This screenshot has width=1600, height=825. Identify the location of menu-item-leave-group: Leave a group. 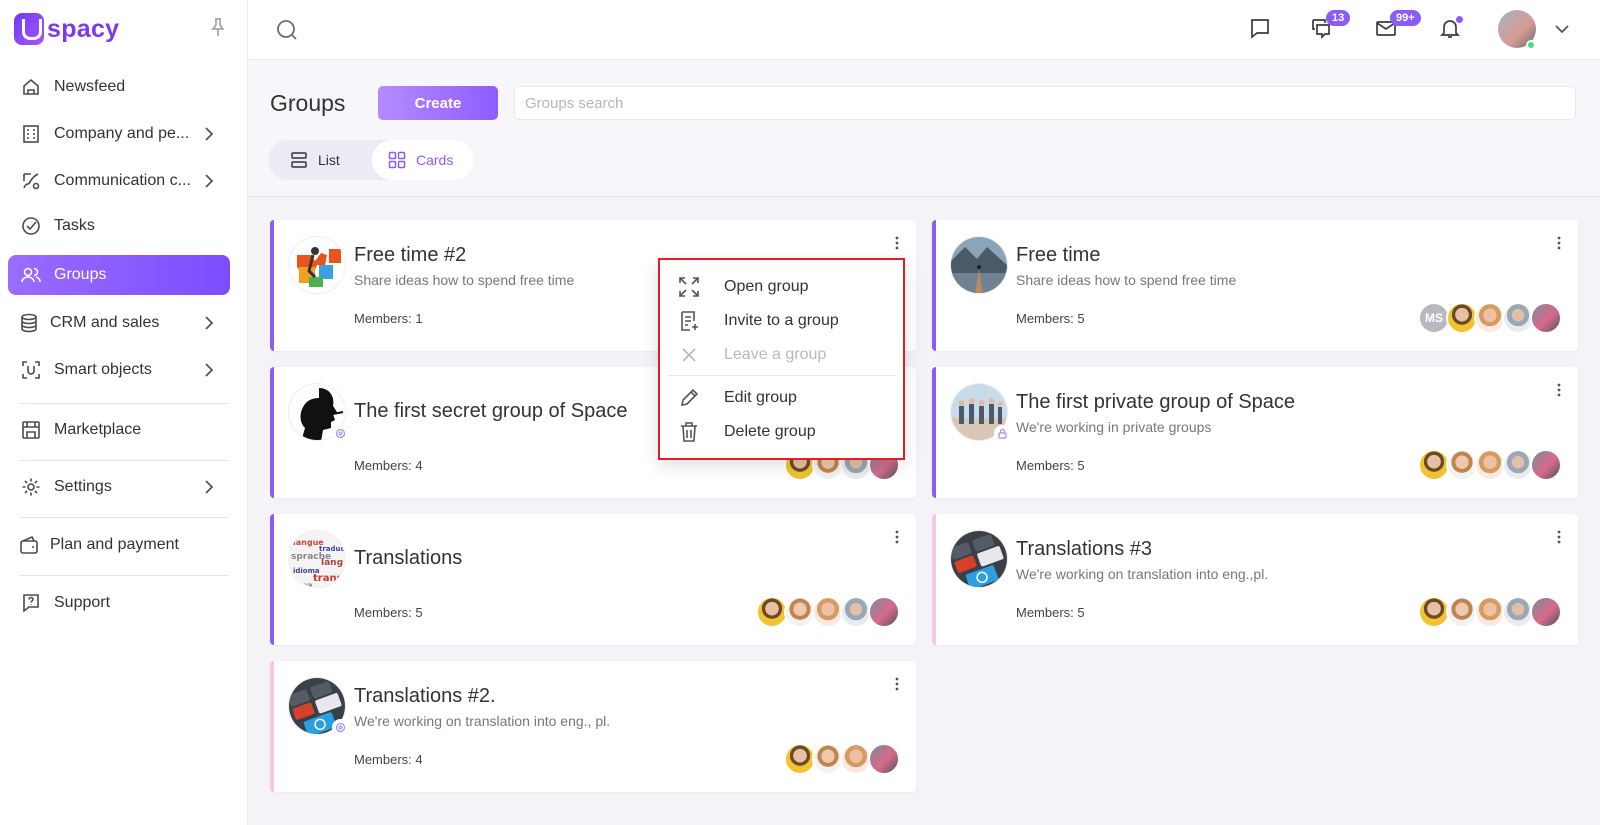
(781, 355).